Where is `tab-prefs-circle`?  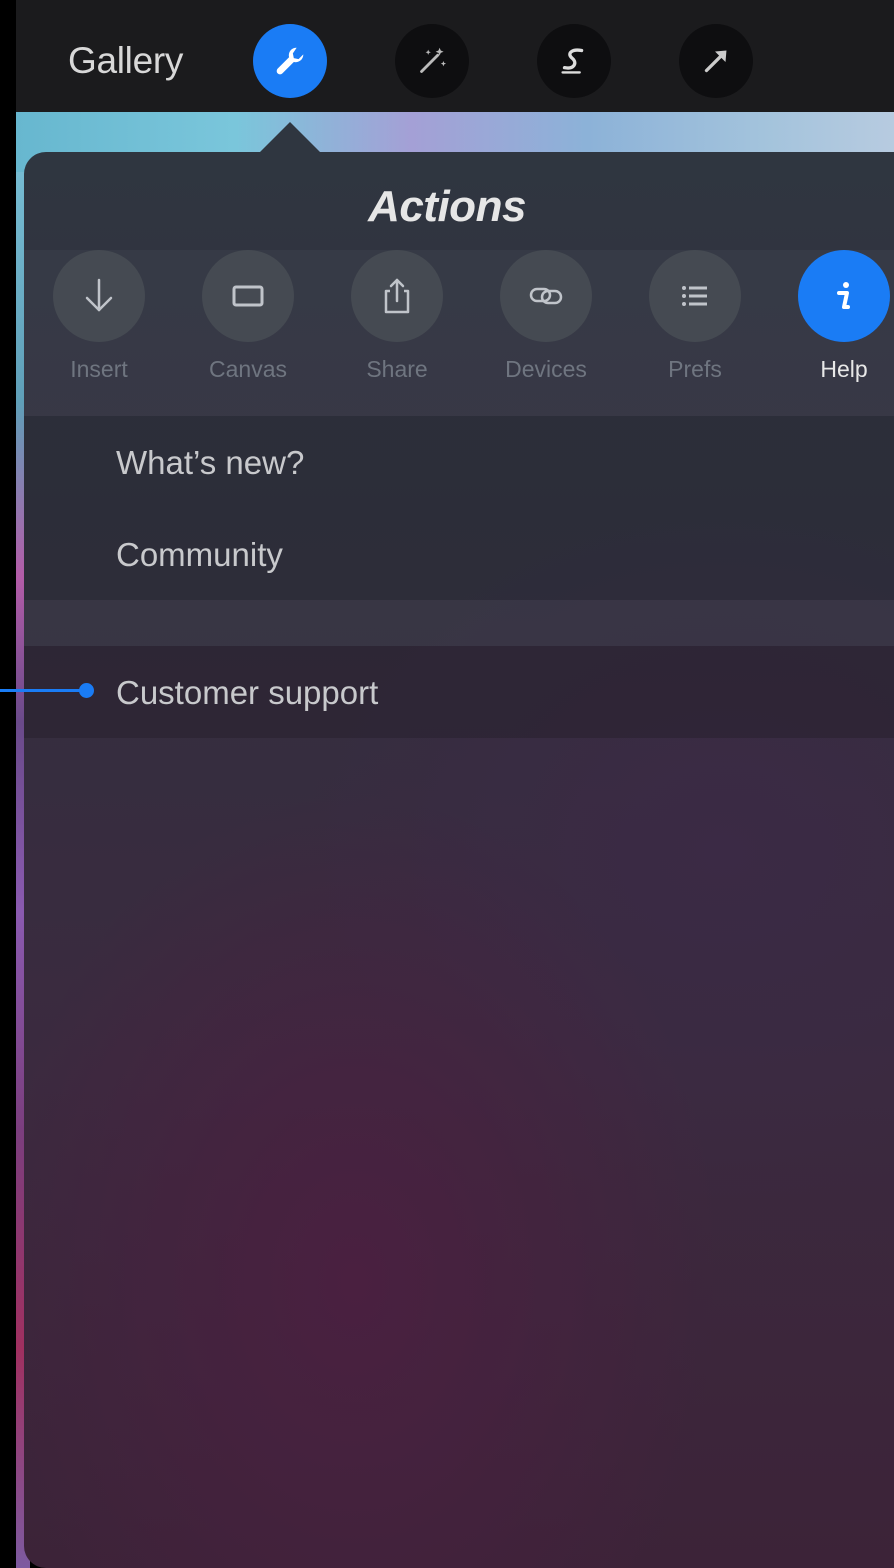
tab-prefs-circle is located at coordinates (695, 296).